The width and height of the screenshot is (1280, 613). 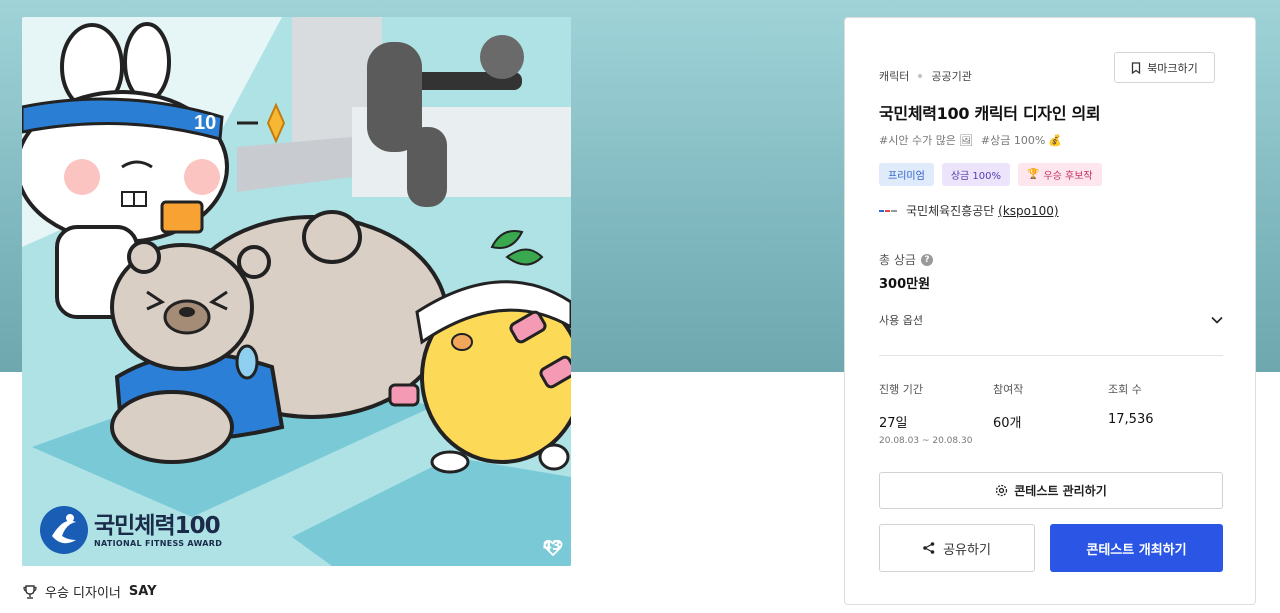 I want to click on tag-text: #시안 수가 많은, so click(x=917, y=140).